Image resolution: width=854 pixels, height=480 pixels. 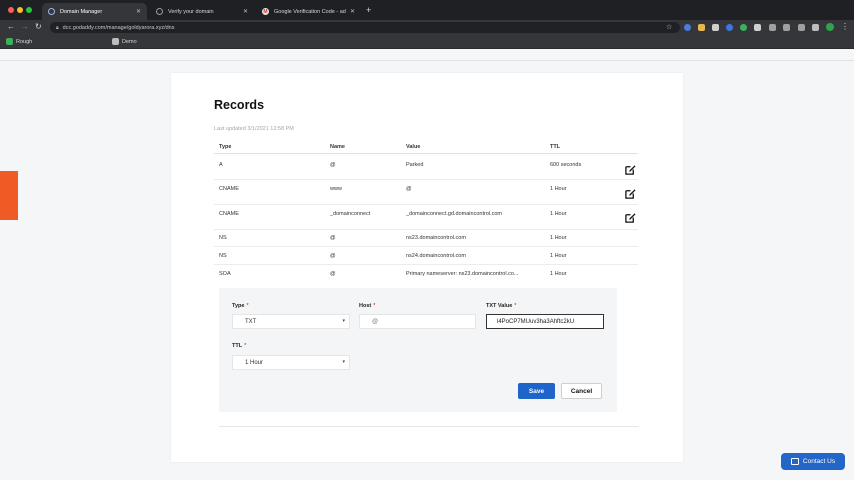 I want to click on header-divider-line, so click(x=426, y=153).